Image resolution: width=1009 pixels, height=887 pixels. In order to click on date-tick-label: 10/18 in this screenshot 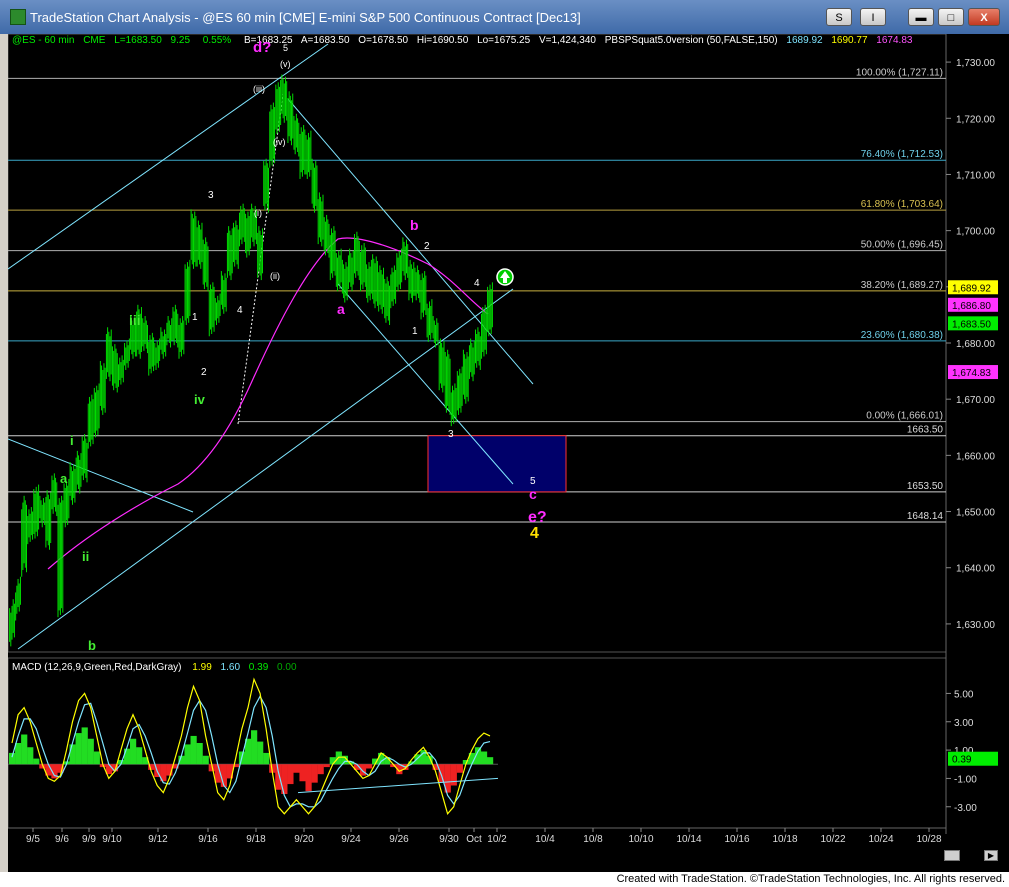, I will do `click(784, 839)`.